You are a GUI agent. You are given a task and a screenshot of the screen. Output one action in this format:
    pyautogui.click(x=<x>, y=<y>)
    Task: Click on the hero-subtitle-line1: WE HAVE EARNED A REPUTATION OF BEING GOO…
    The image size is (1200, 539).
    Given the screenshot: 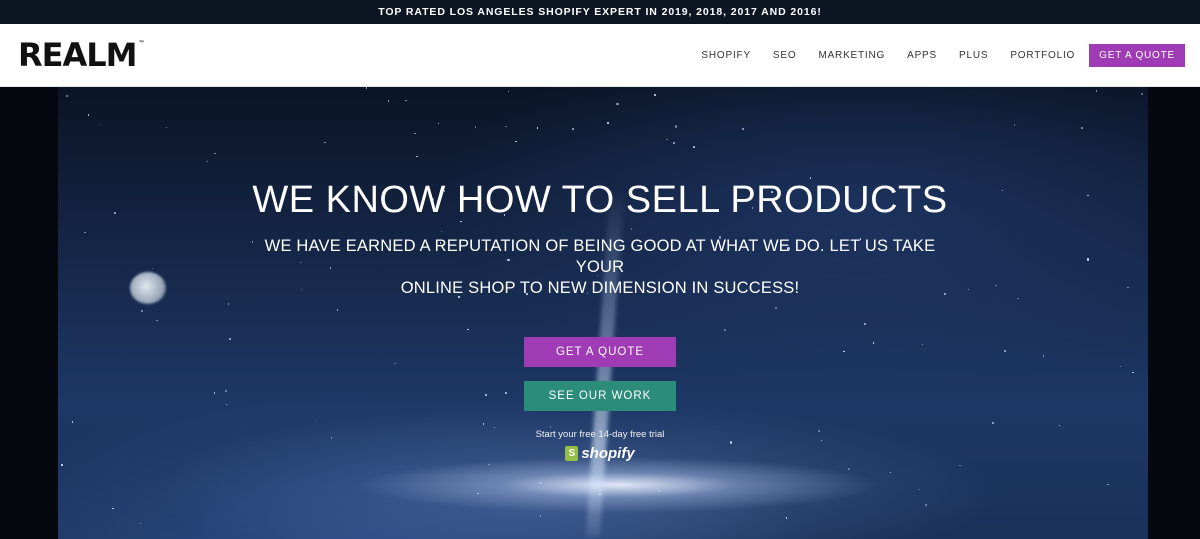 What is the action you would take?
    pyautogui.click(x=600, y=256)
    